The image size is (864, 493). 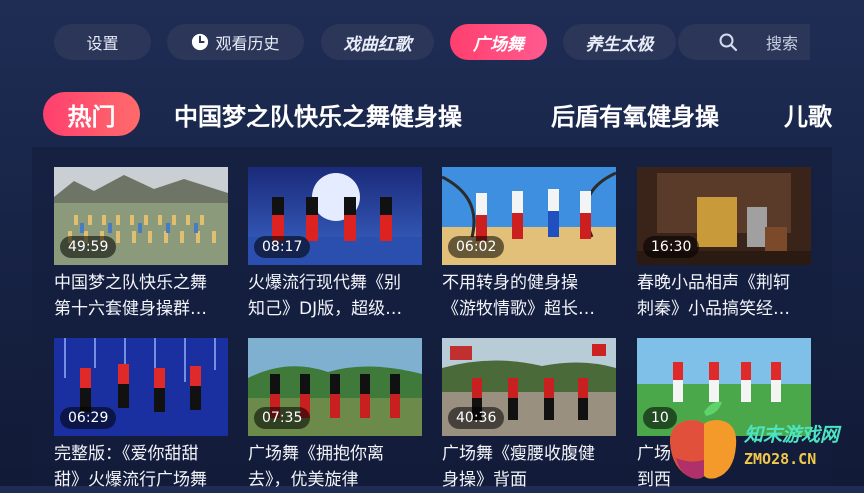 I want to click on square-dance-tab: 广场舞, so click(x=498, y=42).